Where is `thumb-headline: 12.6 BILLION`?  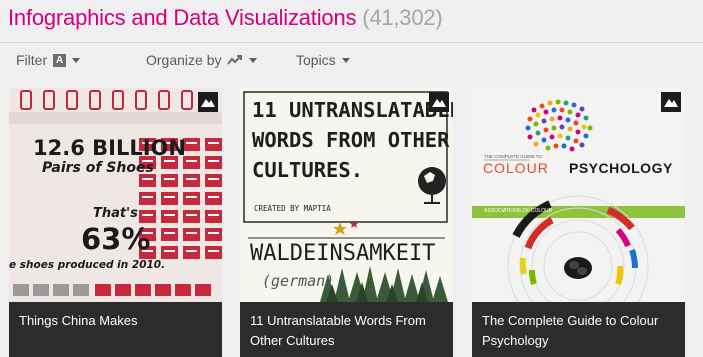 thumb-headline: 12.6 BILLION is located at coordinates (109, 148).